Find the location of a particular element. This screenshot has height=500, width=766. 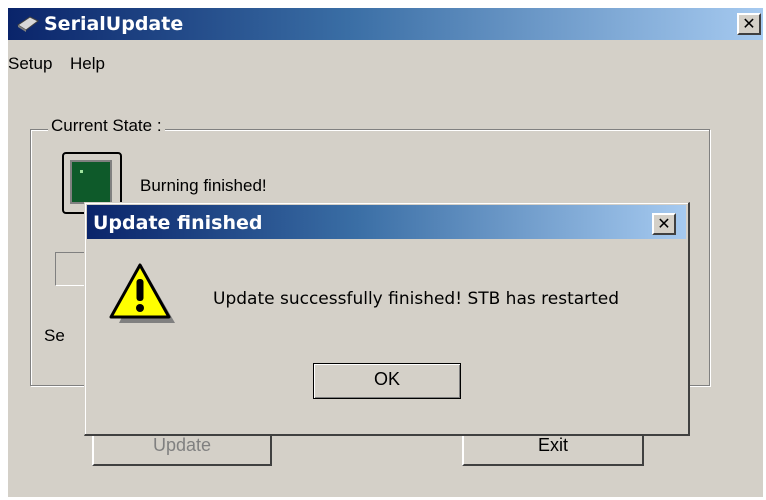

menu-help: Help is located at coordinates (87, 64).